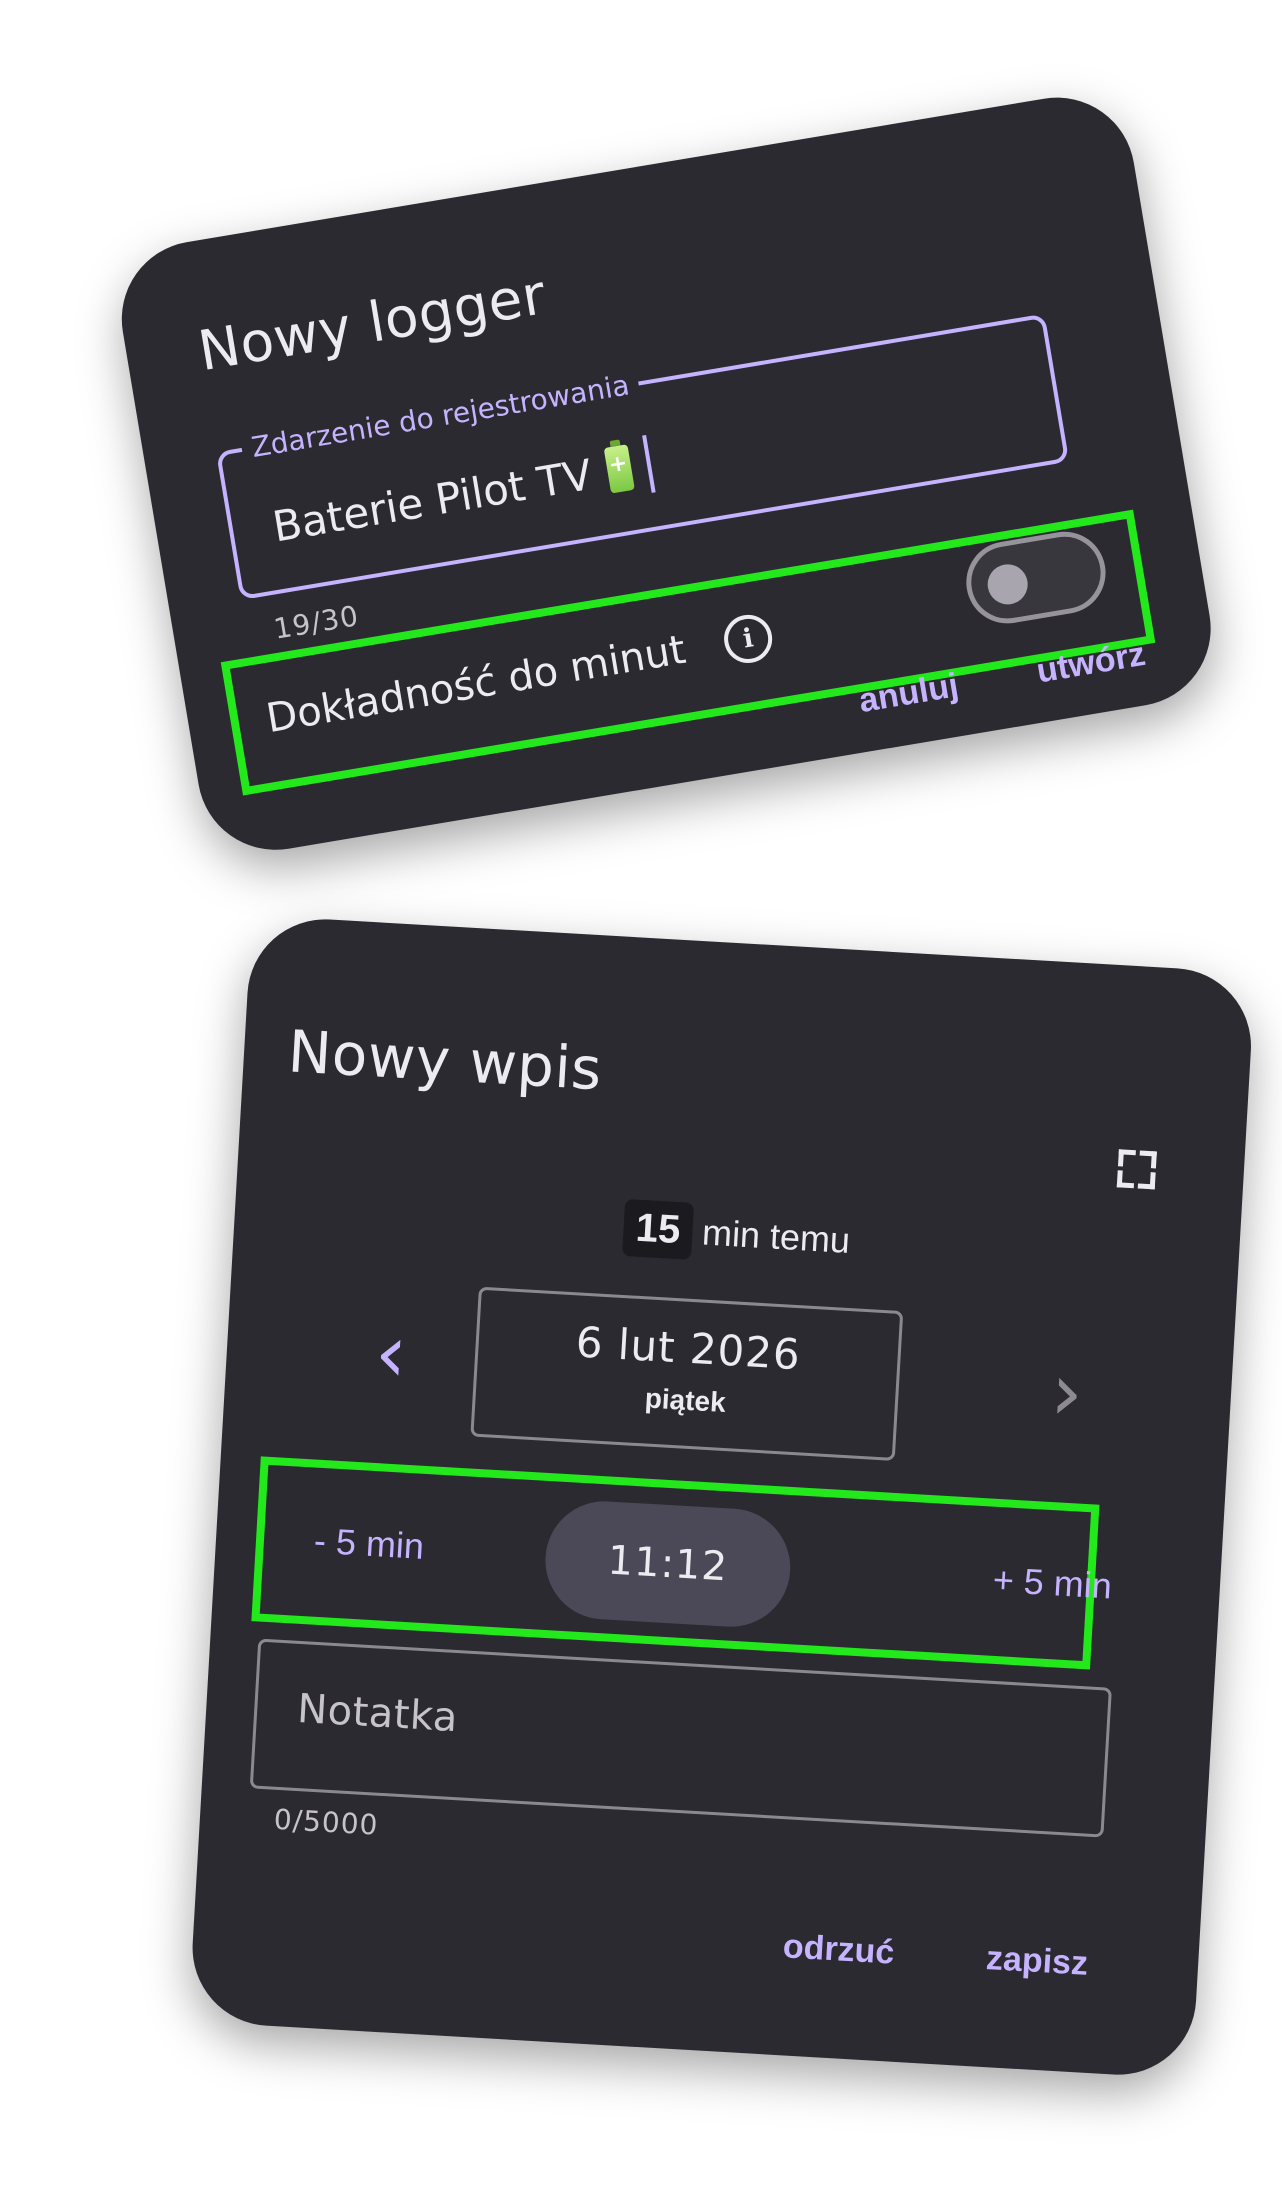 The image size is (1282, 2193). What do you see at coordinates (935, 1955) in the screenshot?
I see `entry-actions: odrzuć zapisz` at bounding box center [935, 1955].